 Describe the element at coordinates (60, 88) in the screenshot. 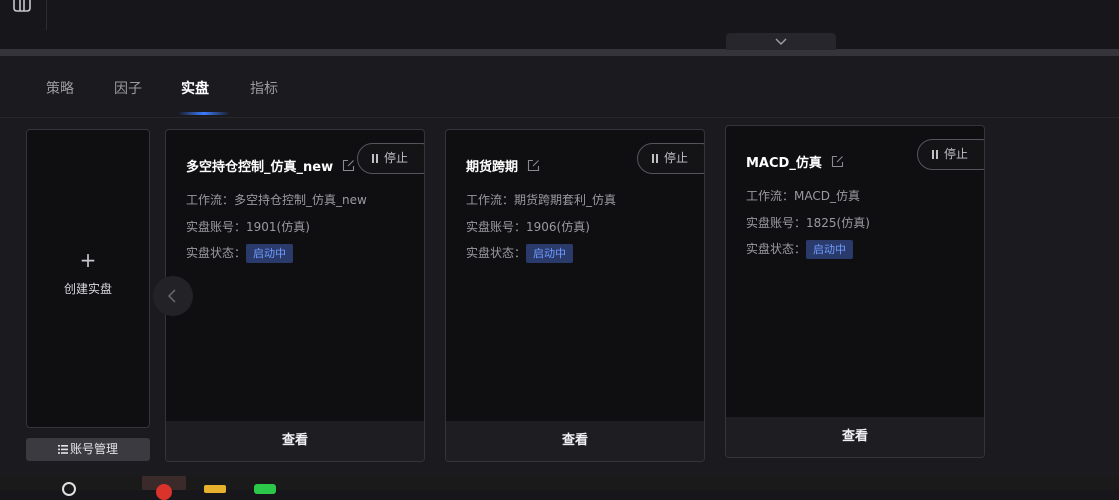

I see `tab-strategy: 策略` at that location.